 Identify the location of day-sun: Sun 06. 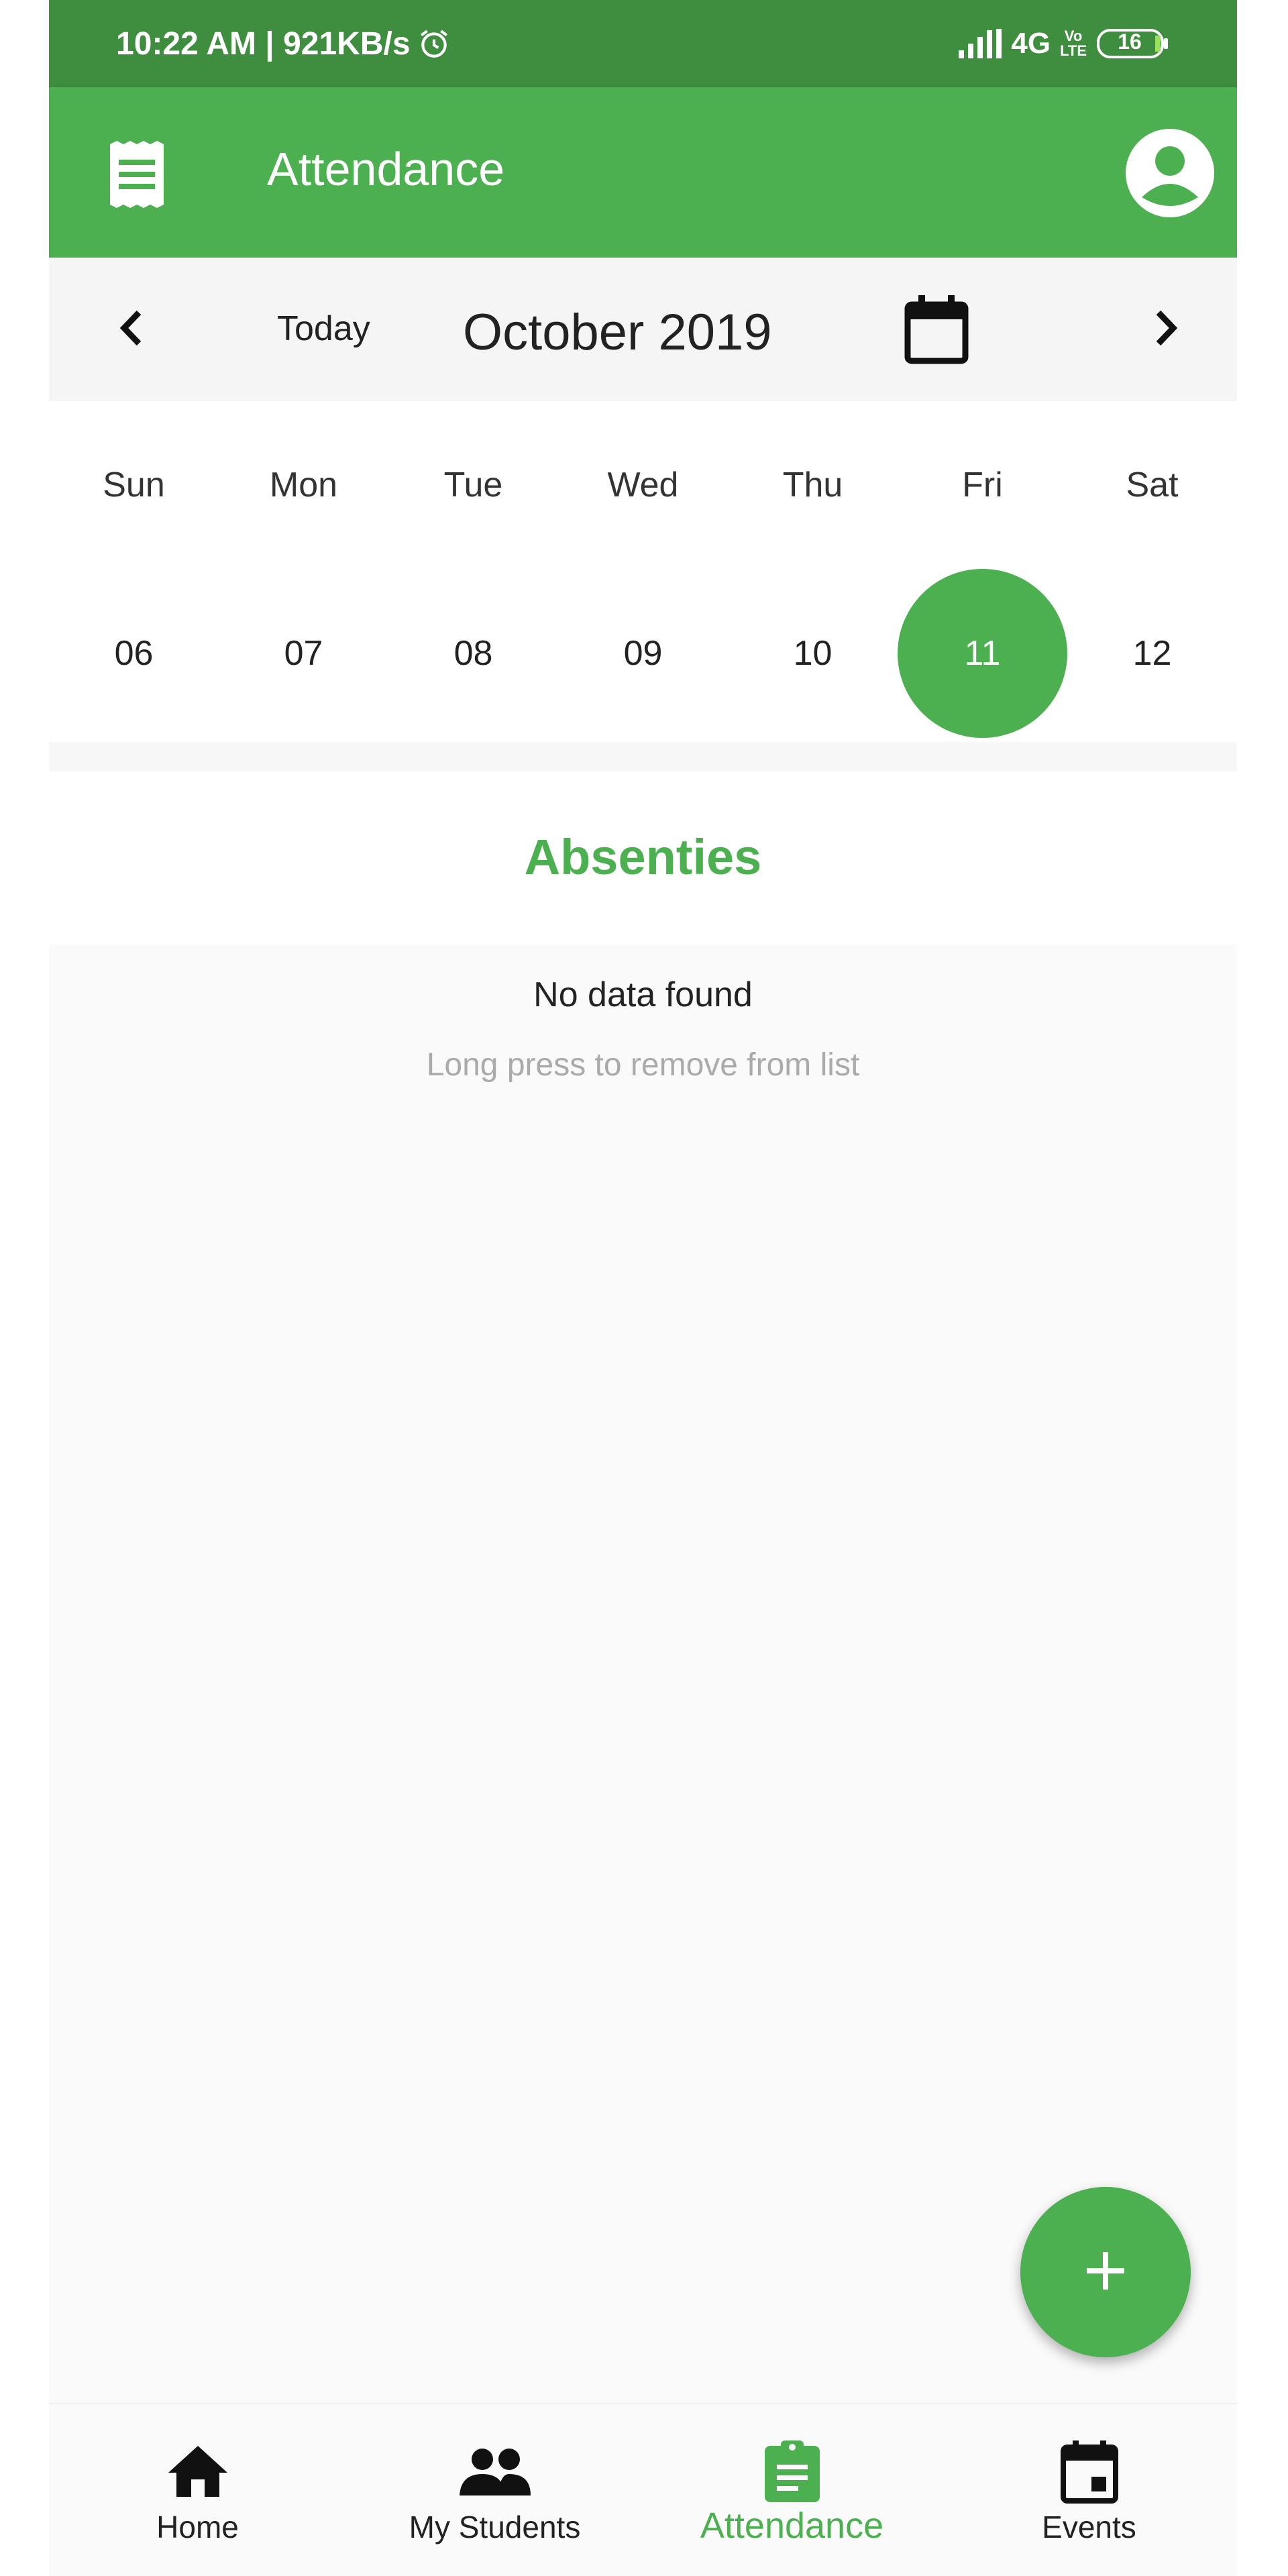
(134, 571).